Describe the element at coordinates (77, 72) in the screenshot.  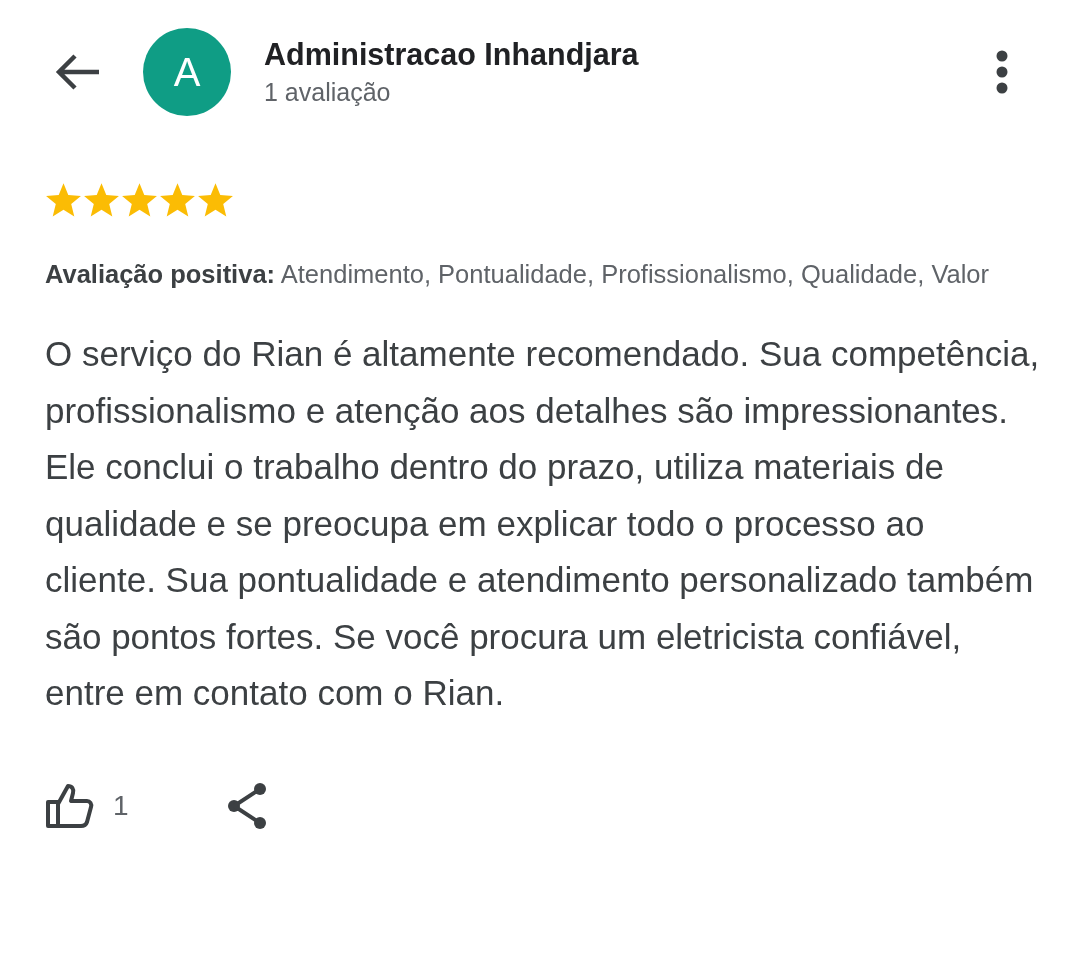
I see `back-arrow-icon` at that location.